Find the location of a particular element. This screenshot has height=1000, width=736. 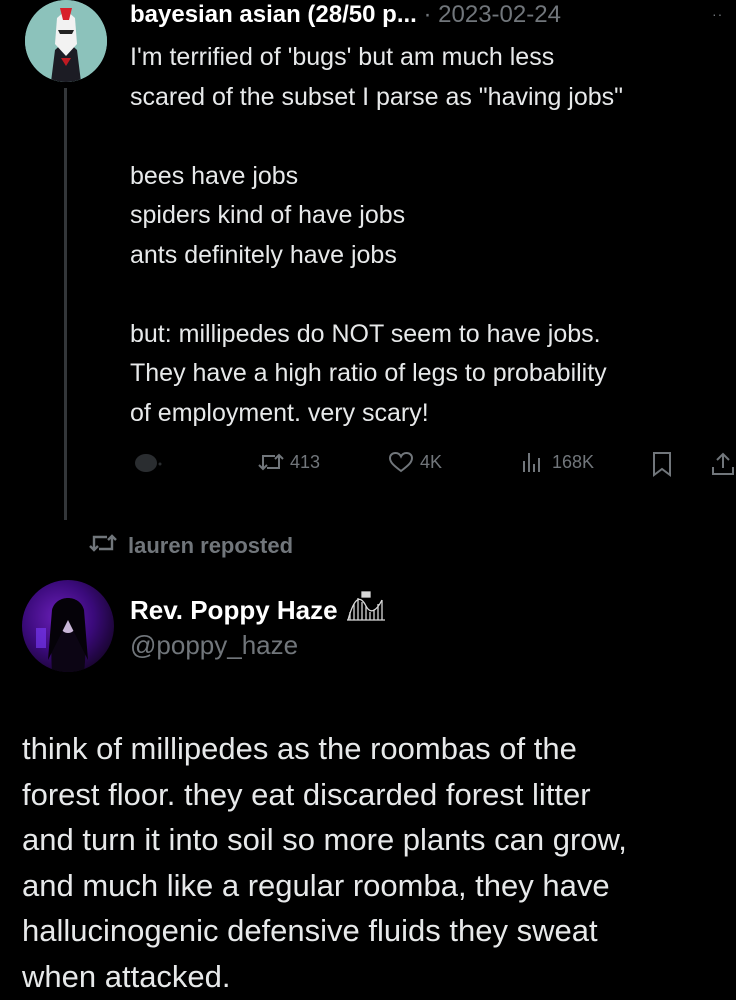

display-name: Rev. Poppy Haze is located at coordinates (234, 610).